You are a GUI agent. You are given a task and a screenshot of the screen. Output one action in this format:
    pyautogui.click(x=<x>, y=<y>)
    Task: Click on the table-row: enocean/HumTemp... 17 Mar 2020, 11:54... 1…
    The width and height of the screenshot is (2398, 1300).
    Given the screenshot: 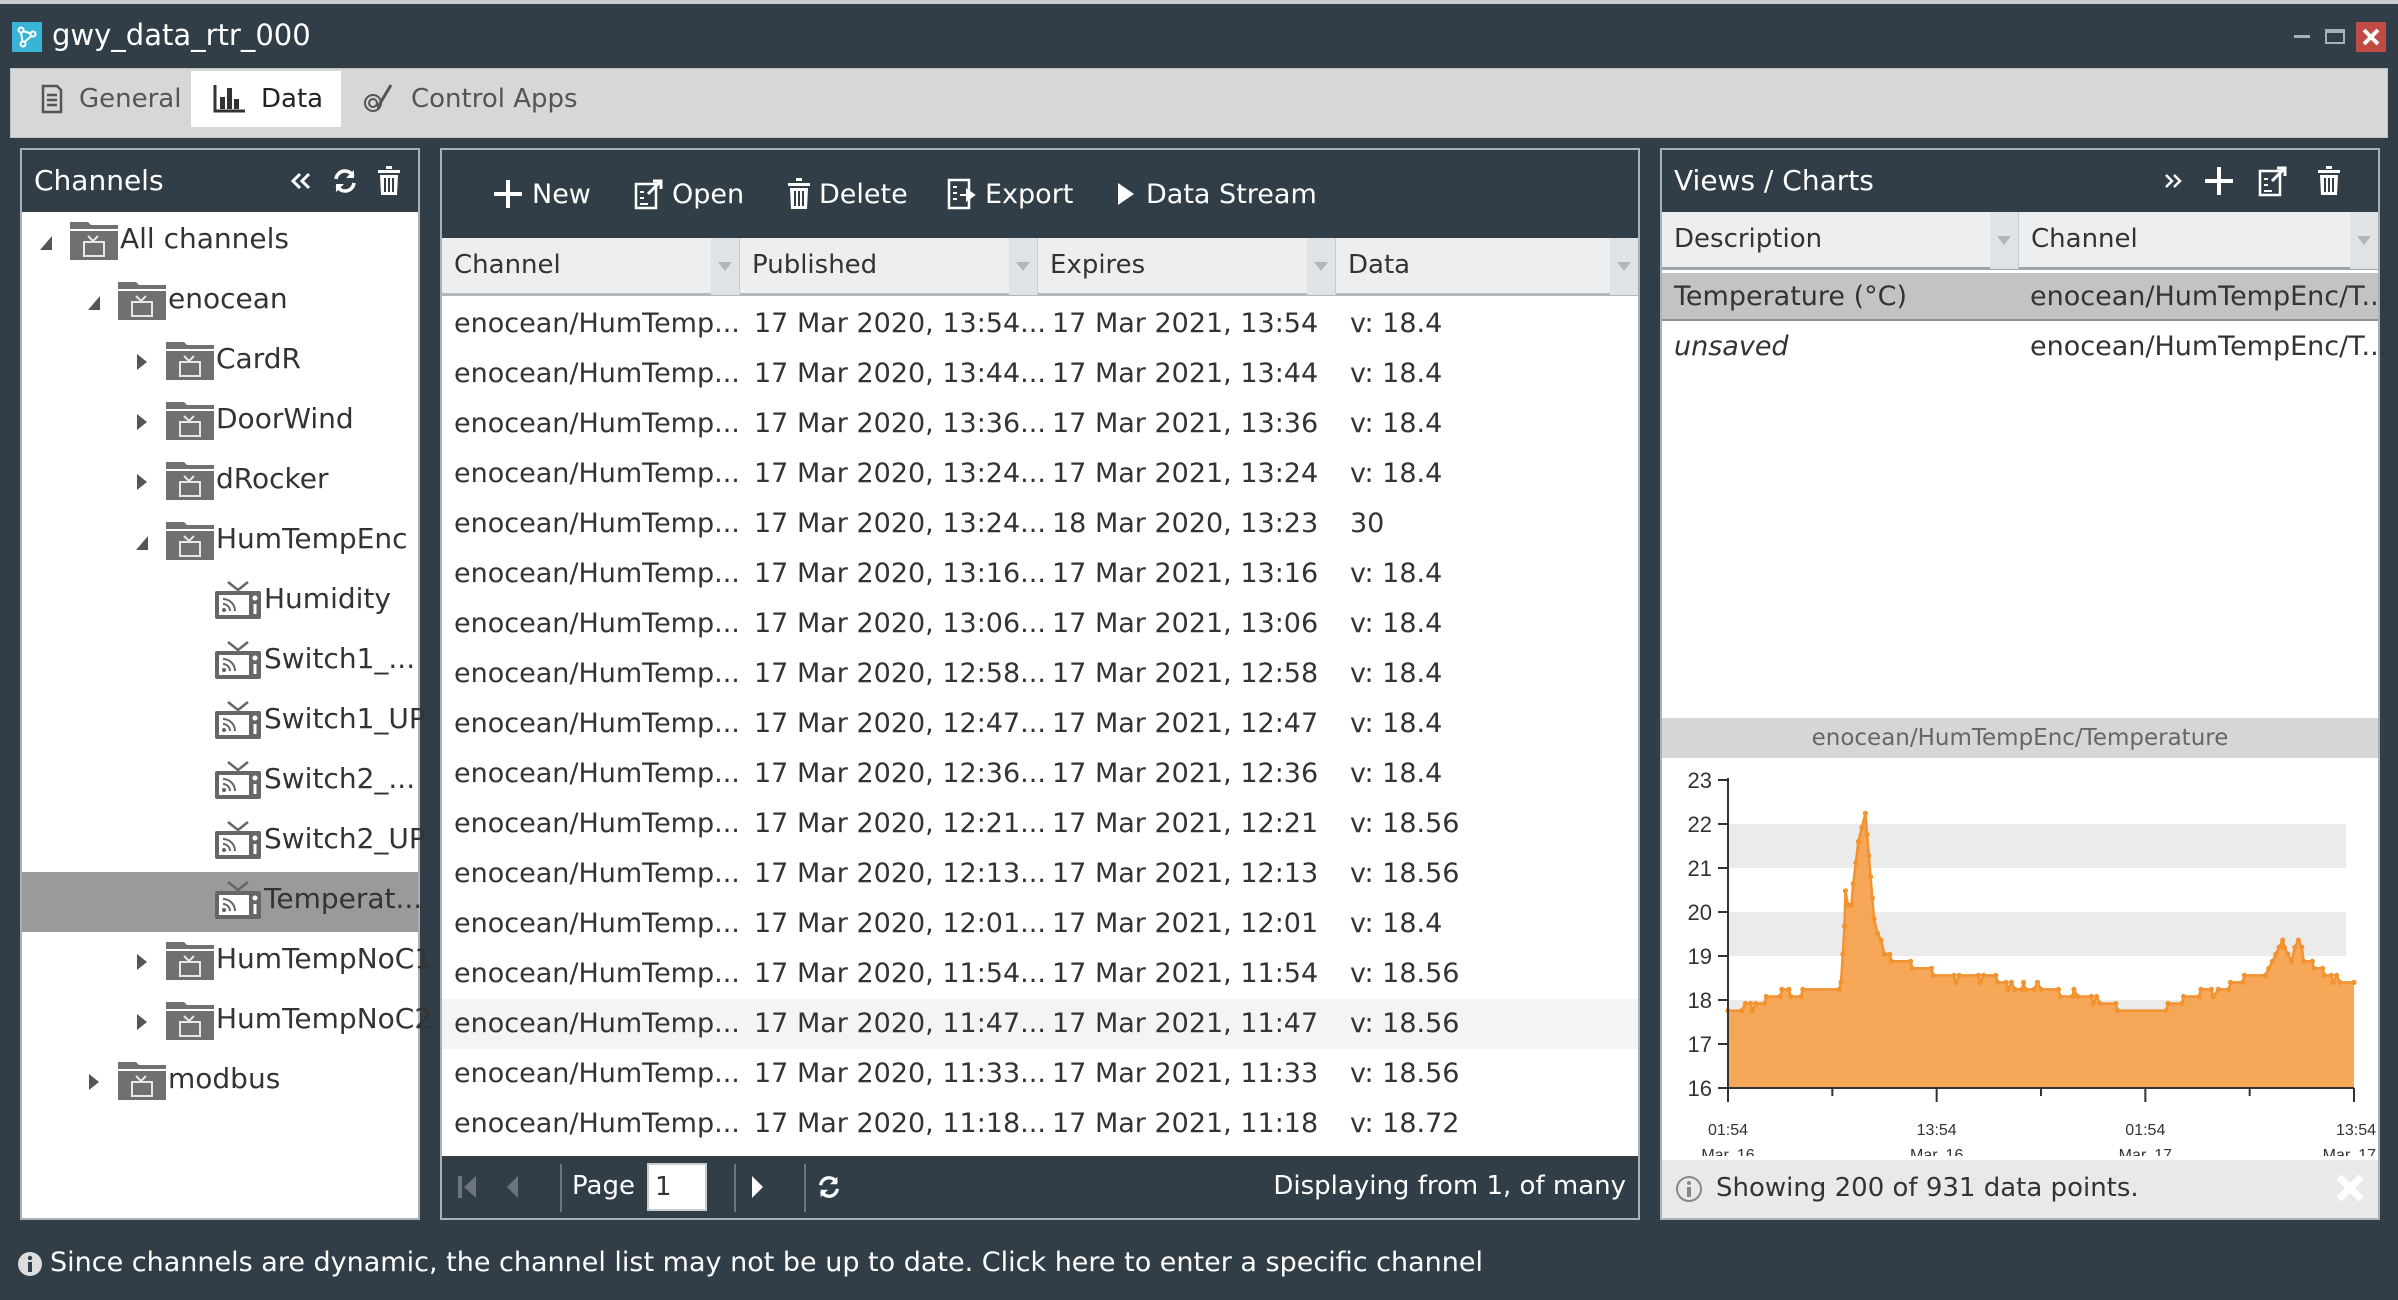 What is the action you would take?
    pyautogui.click(x=1040, y=974)
    